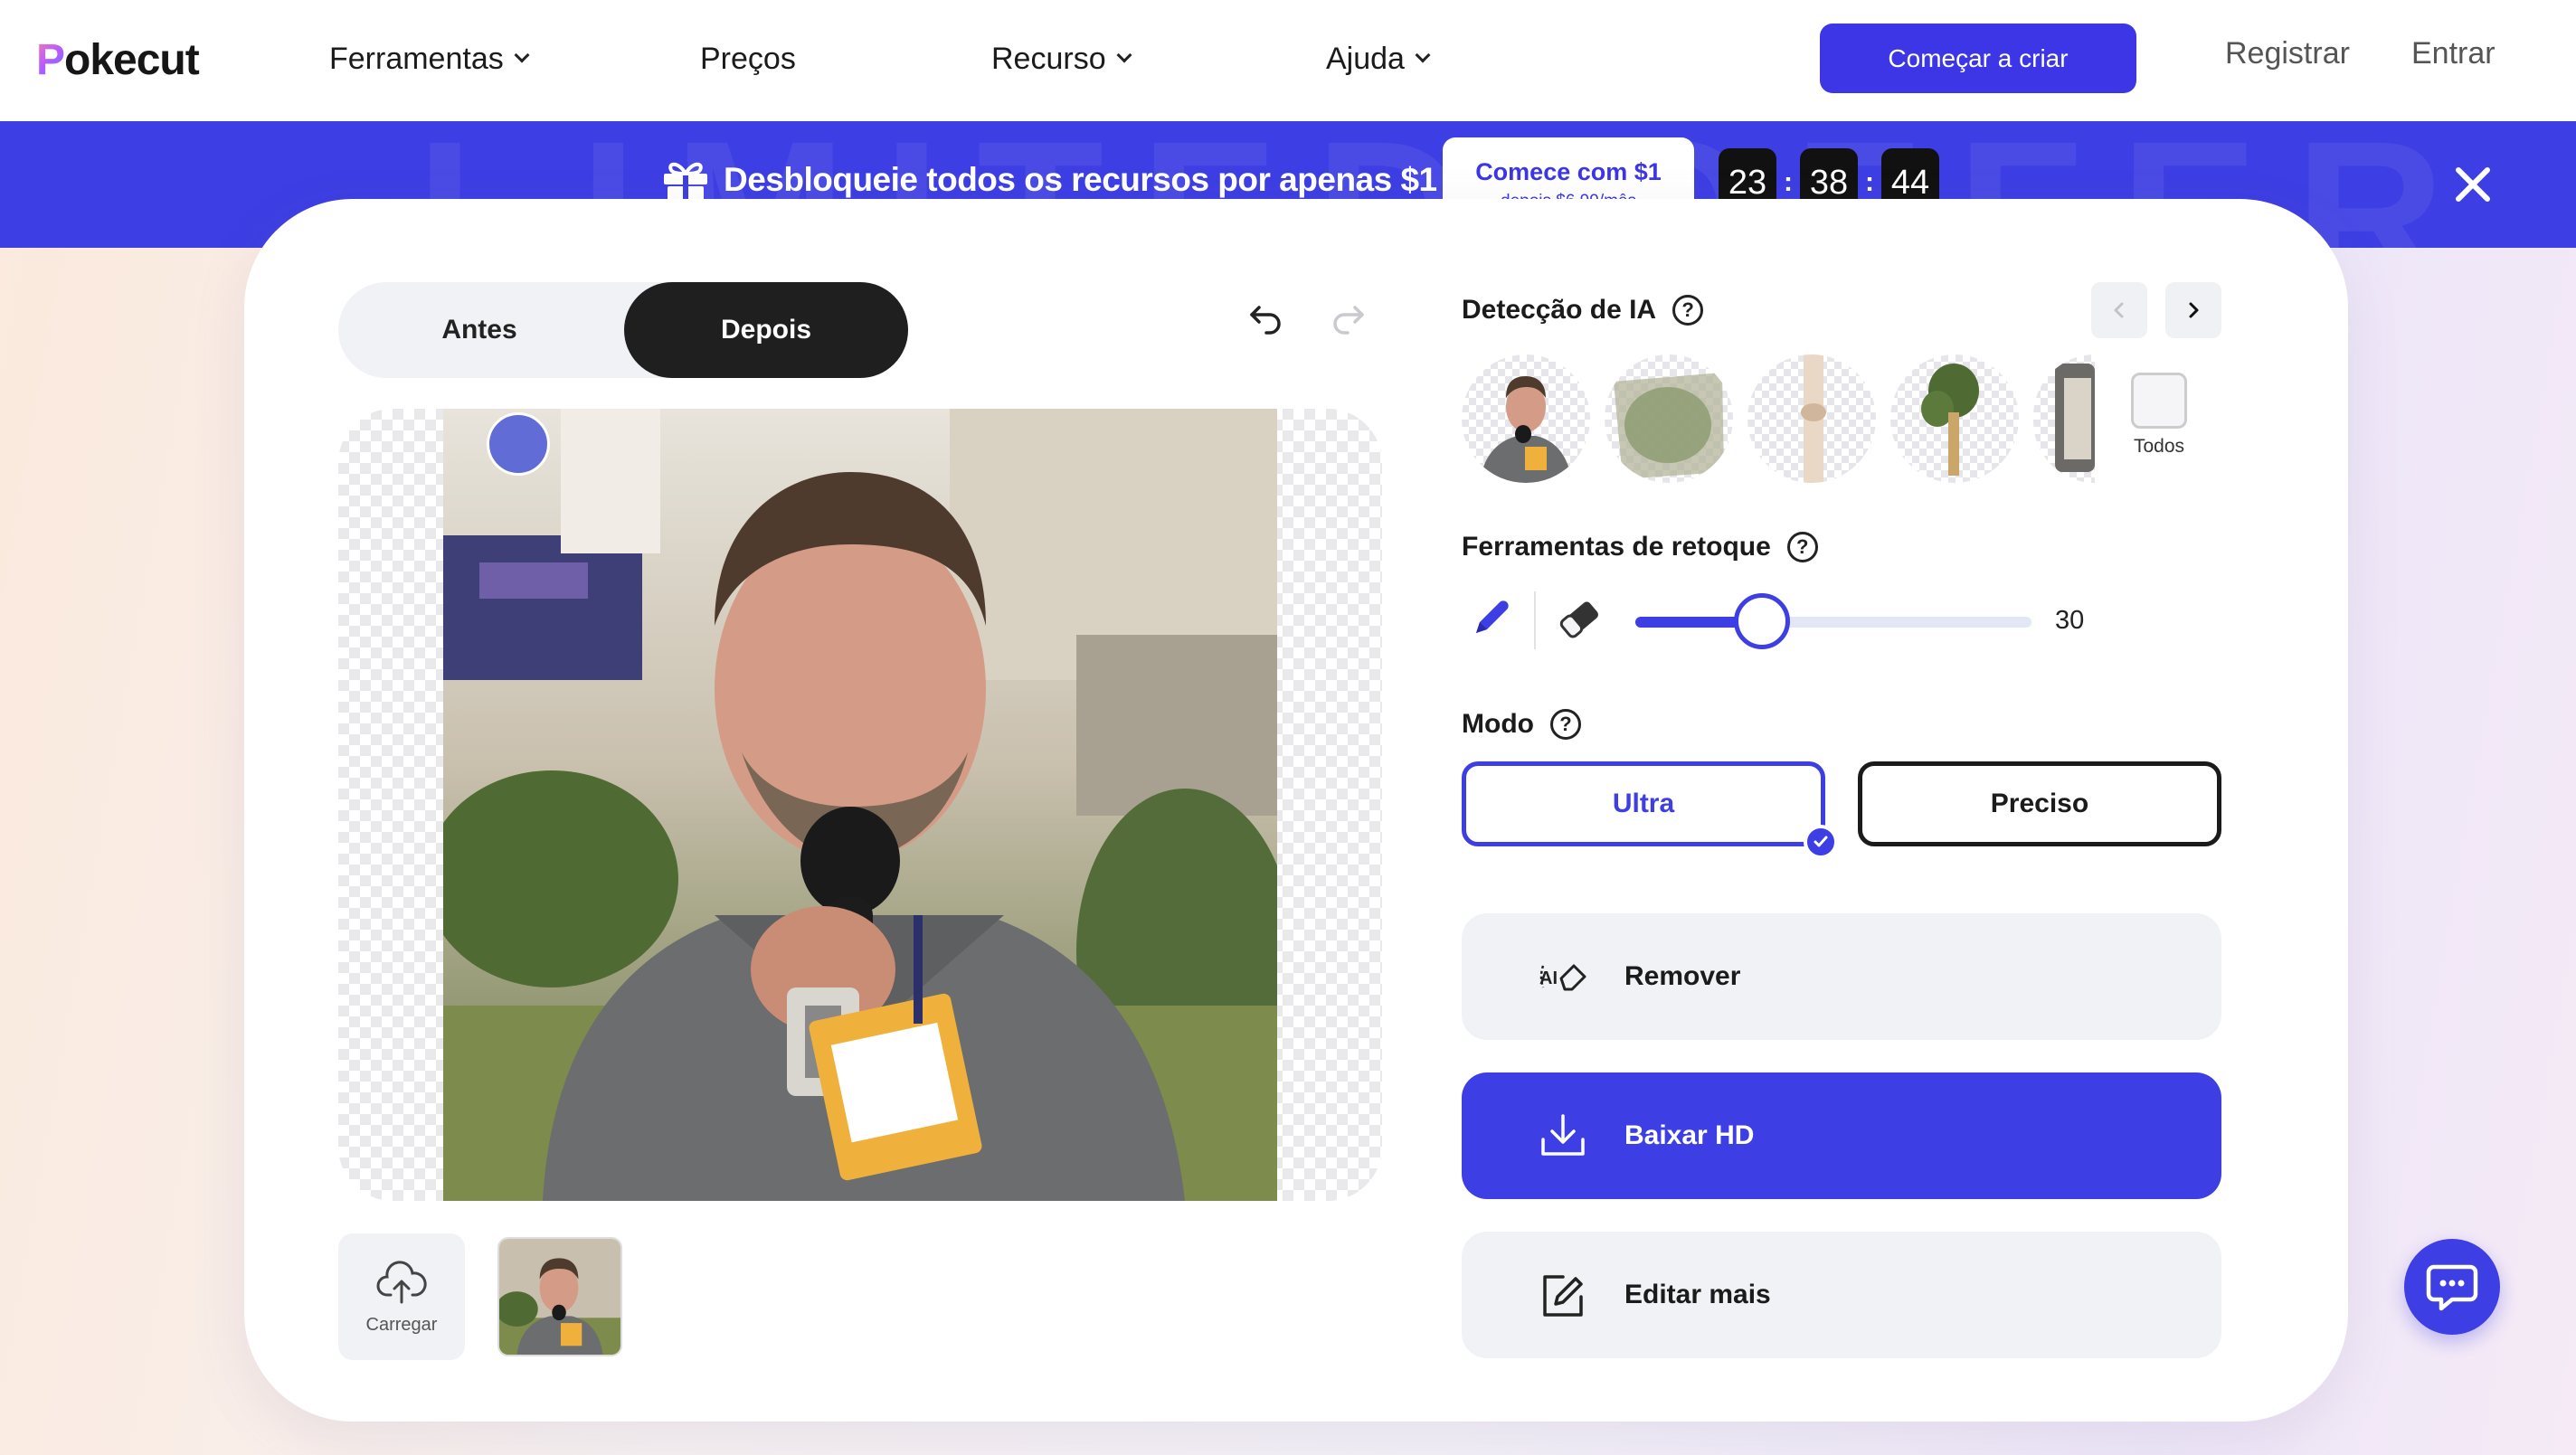  I want to click on after-tab: Depois, so click(766, 330).